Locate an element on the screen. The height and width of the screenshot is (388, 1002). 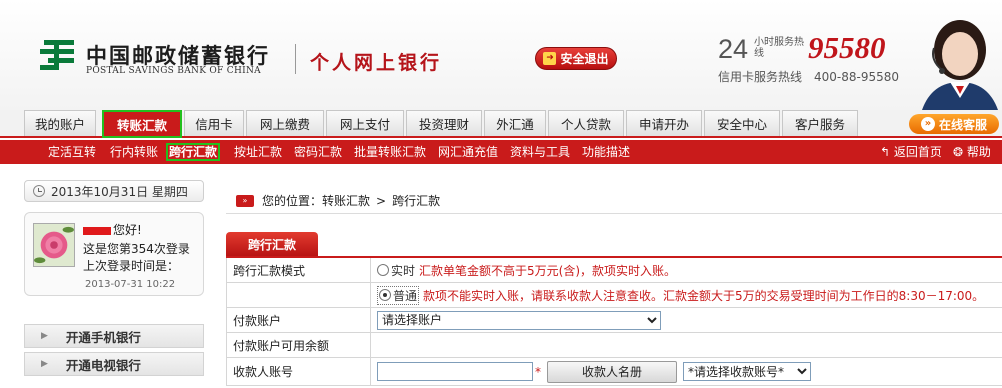
chevron-right-icon: » is located at coordinates (927, 124).